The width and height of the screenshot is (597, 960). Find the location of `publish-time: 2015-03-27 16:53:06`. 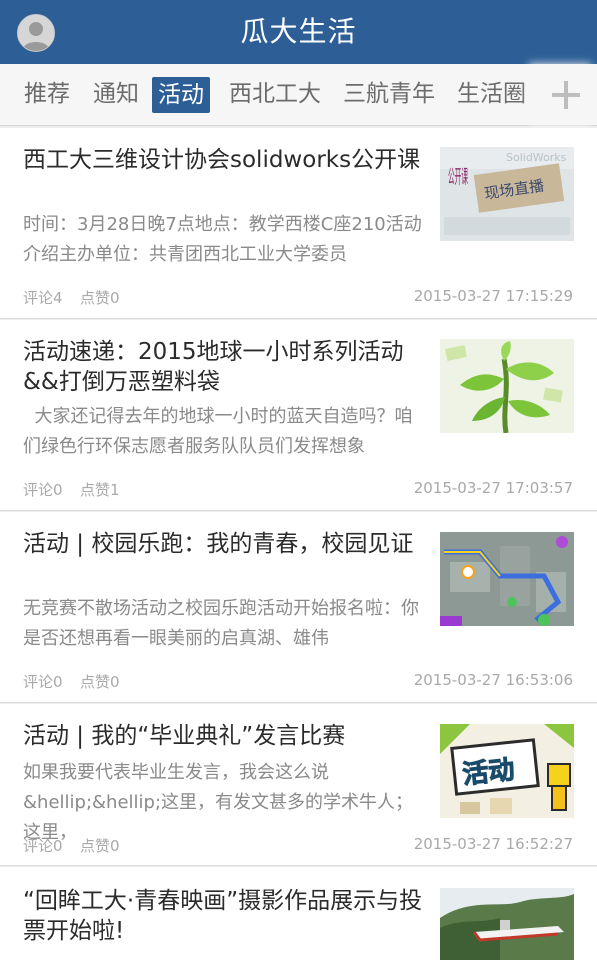

publish-time: 2015-03-27 16:53:06 is located at coordinates (493, 680).